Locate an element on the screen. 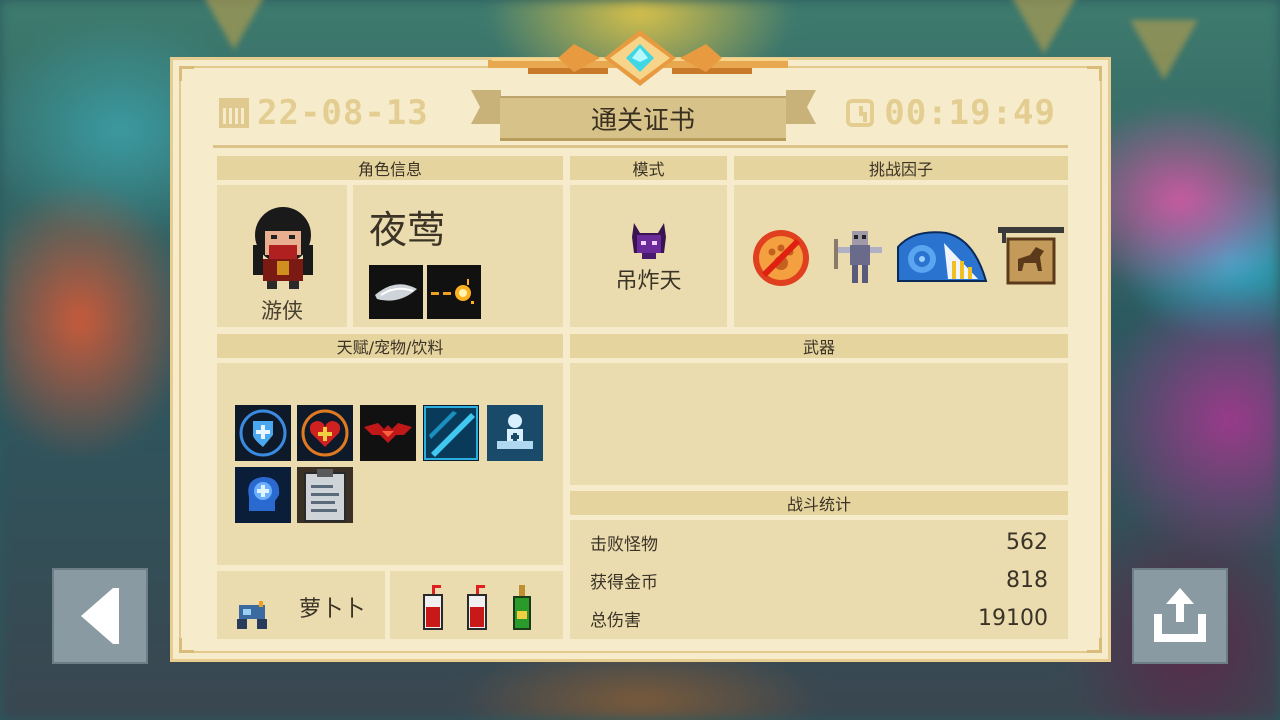  share-button is located at coordinates (1180, 616).